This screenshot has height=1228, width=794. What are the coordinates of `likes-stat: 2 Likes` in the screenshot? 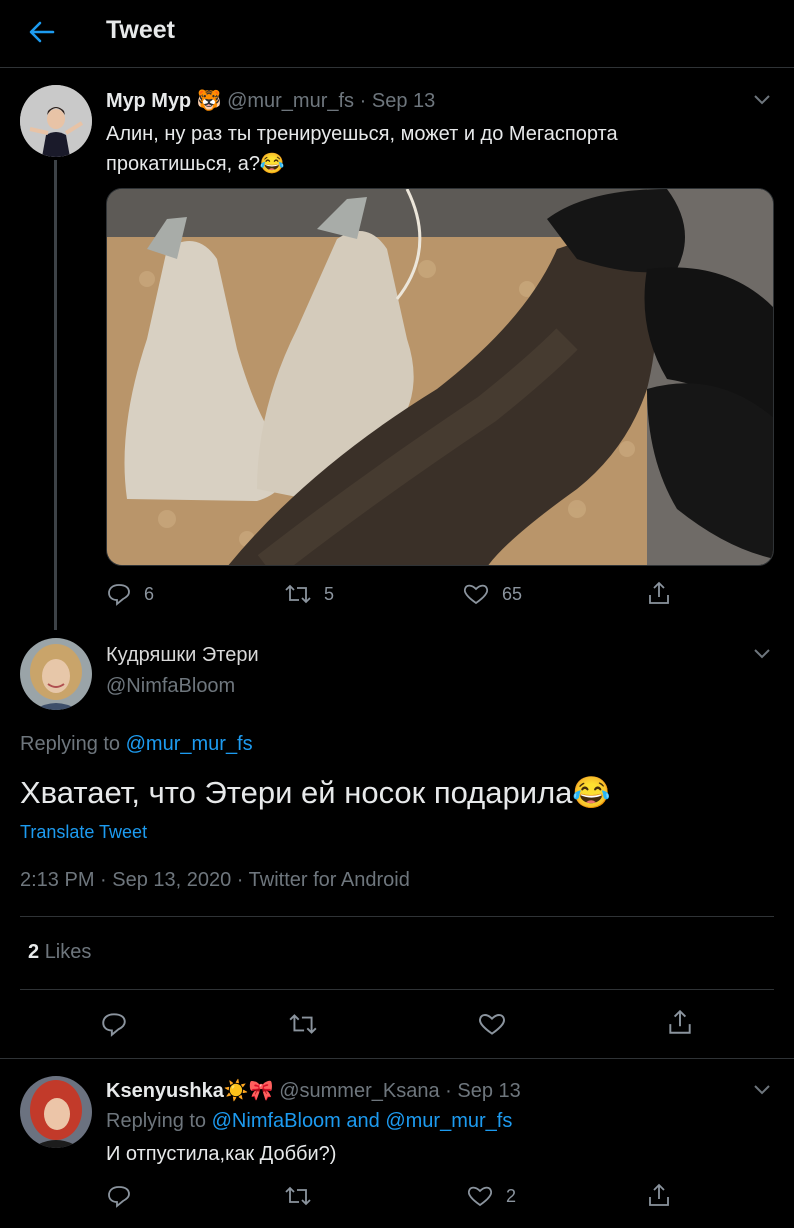 It's located at (59, 952).